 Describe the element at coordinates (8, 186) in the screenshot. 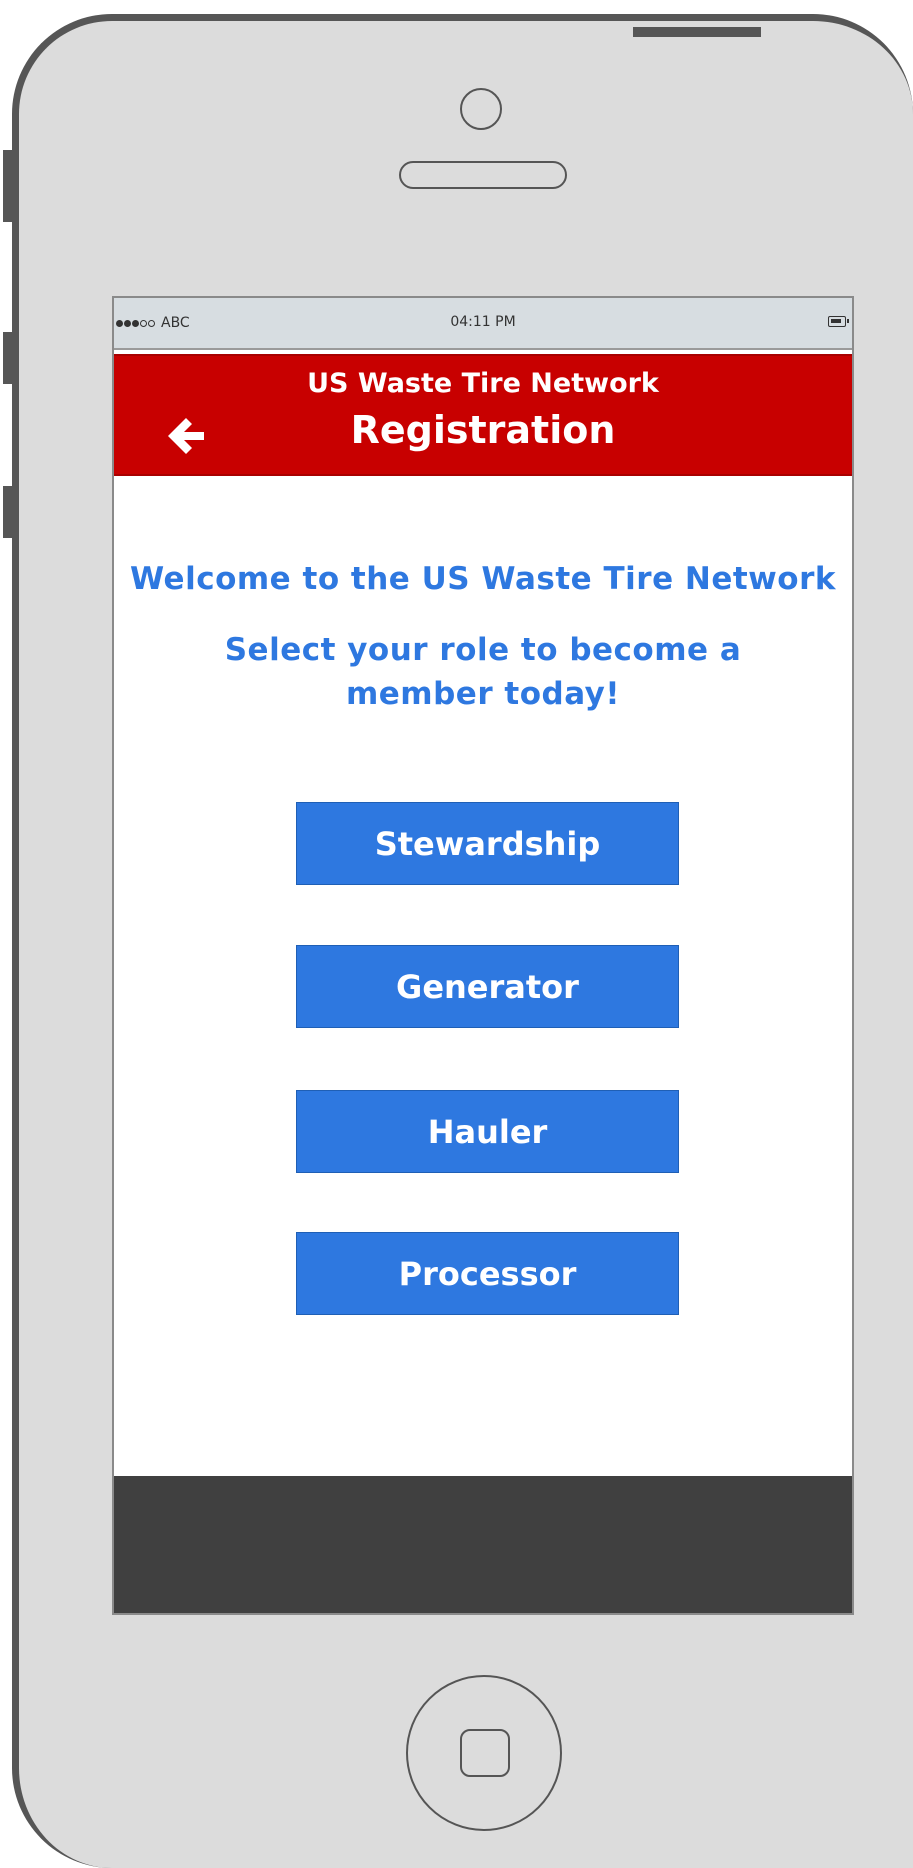

I see `mute-switch` at that location.